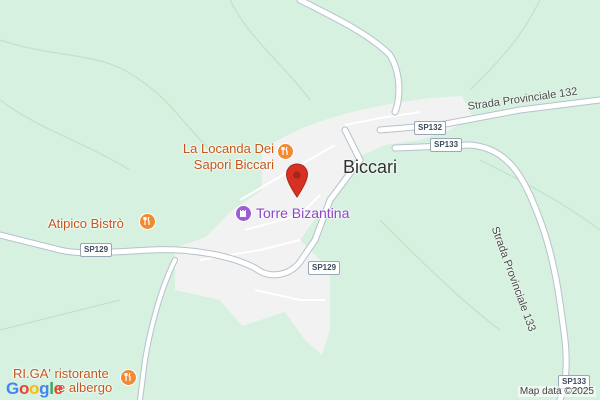  What do you see at coordinates (370, 167) in the screenshot?
I see `town-label-biccari: Biccari` at bounding box center [370, 167].